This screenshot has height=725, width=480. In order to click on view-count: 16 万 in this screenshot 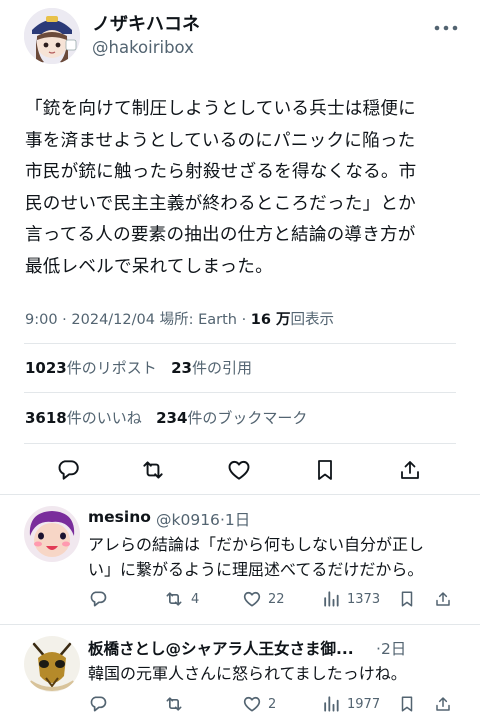, I will do `click(270, 320)`.